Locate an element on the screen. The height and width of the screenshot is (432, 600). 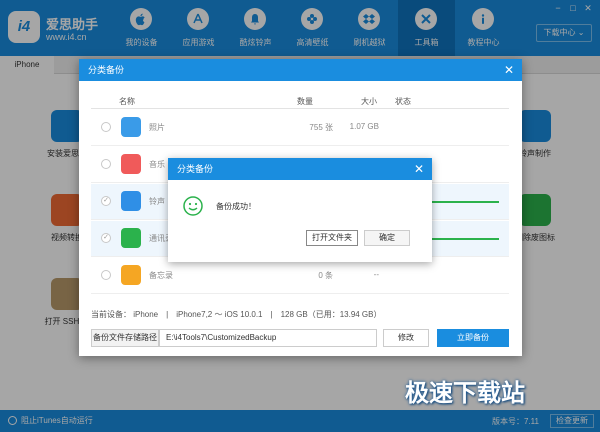
watermark: 极速下载站 is located at coordinates (465, 393).